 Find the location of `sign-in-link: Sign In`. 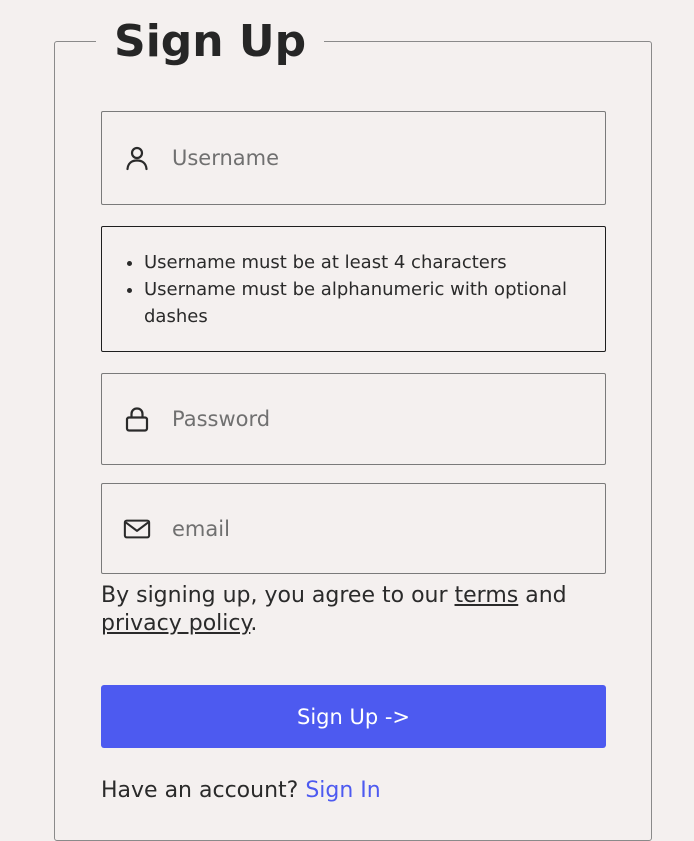

sign-in-link: Sign In is located at coordinates (342, 790).